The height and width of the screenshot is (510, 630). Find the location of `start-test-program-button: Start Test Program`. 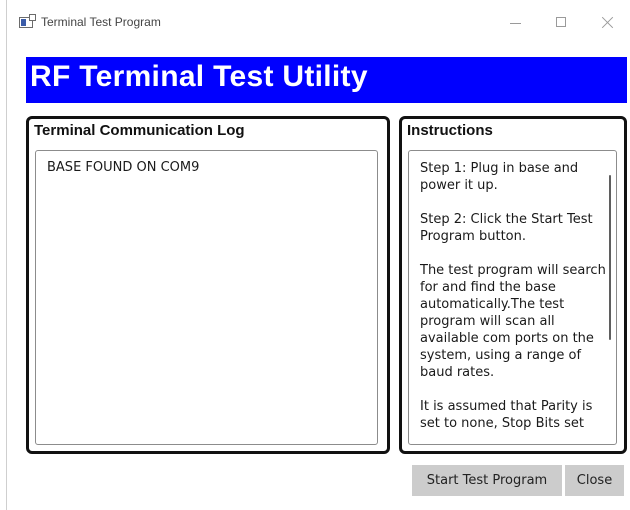

start-test-program-button: Start Test Program is located at coordinates (487, 480).